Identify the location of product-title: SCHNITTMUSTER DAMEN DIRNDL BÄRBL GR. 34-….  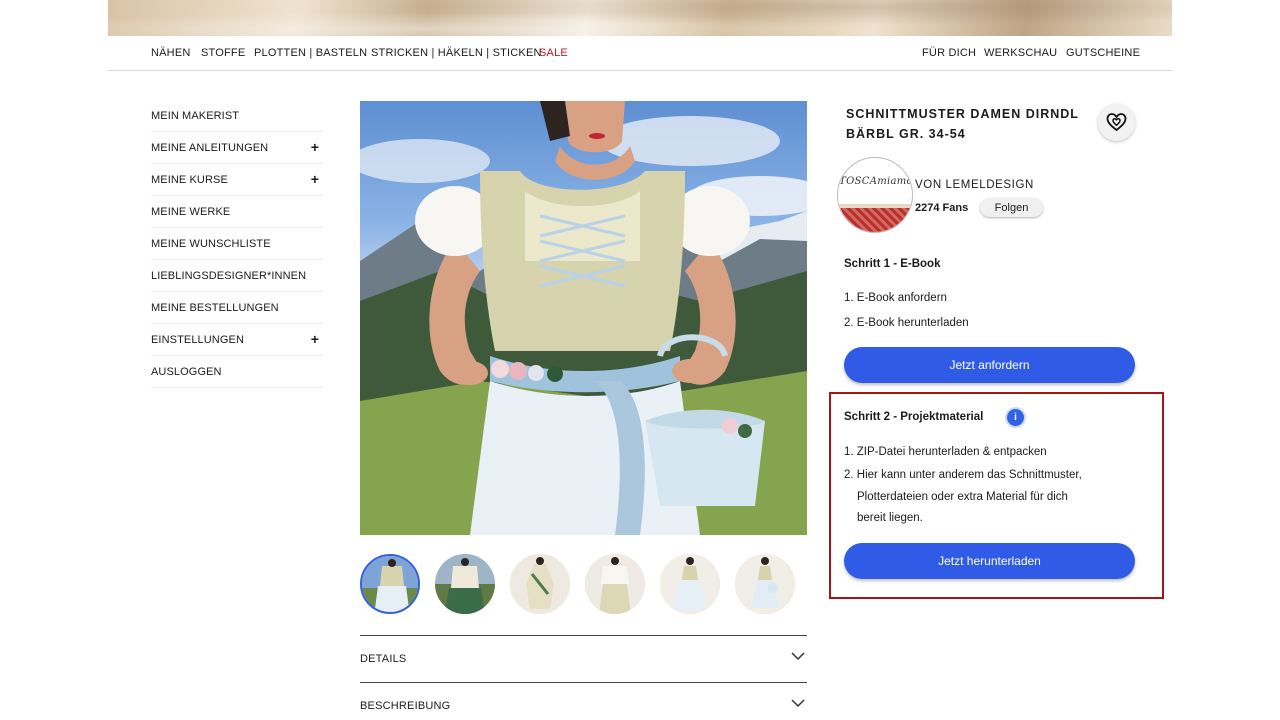
(962, 124).